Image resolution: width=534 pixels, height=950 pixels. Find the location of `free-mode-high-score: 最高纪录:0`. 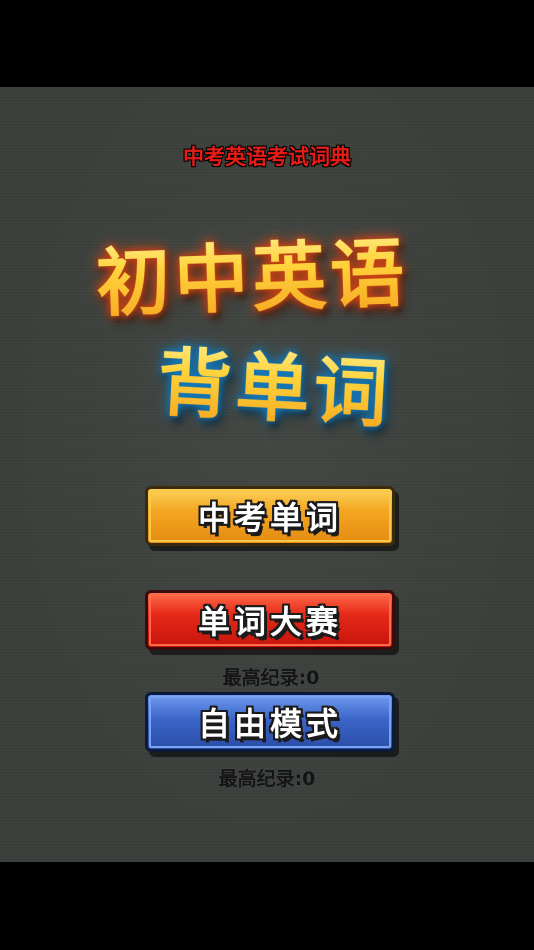

free-mode-high-score: 最高纪录:0 is located at coordinates (267, 779).